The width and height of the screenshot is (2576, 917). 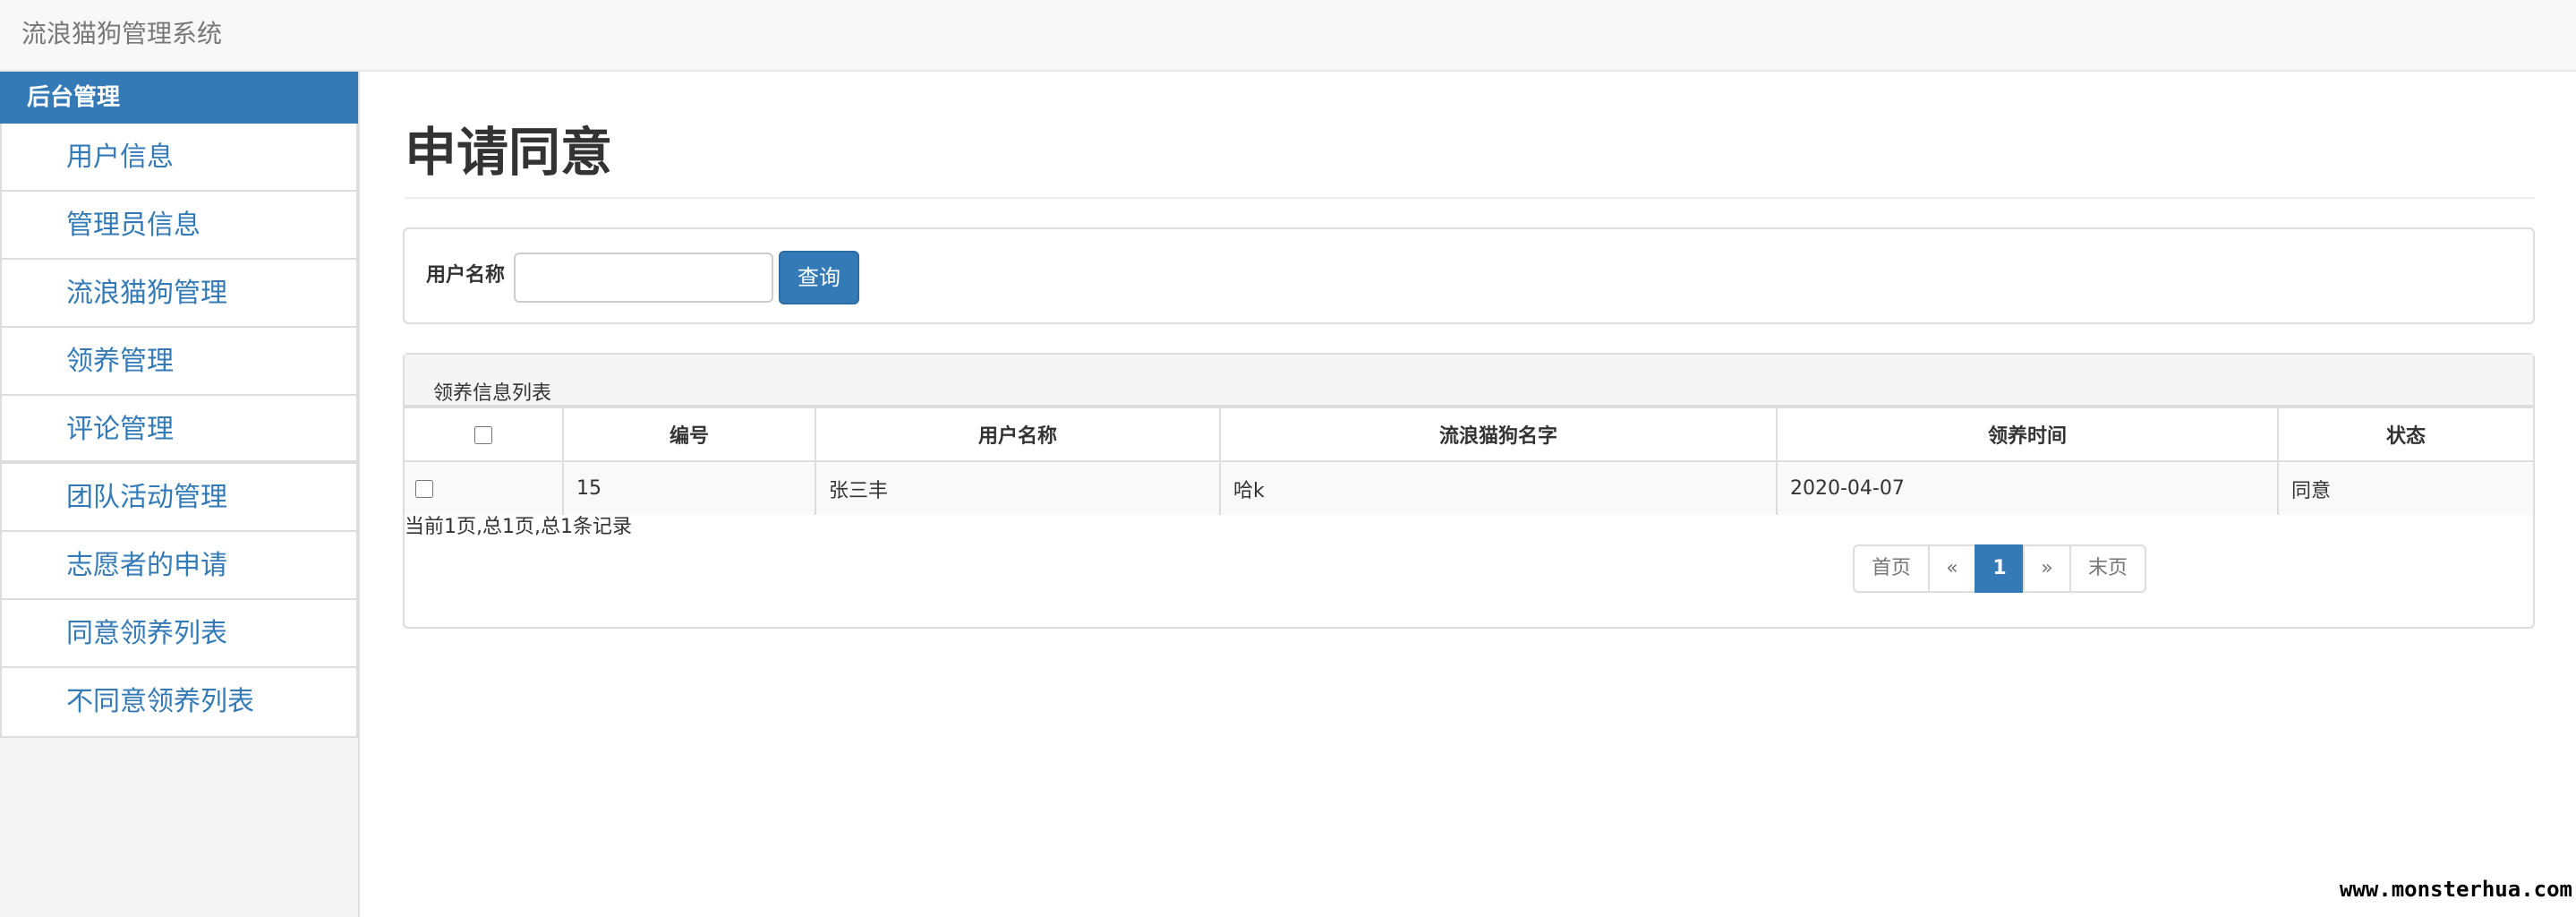 What do you see at coordinates (2027, 434) in the screenshot?
I see `column-header-adopt-time: 领养时间` at bounding box center [2027, 434].